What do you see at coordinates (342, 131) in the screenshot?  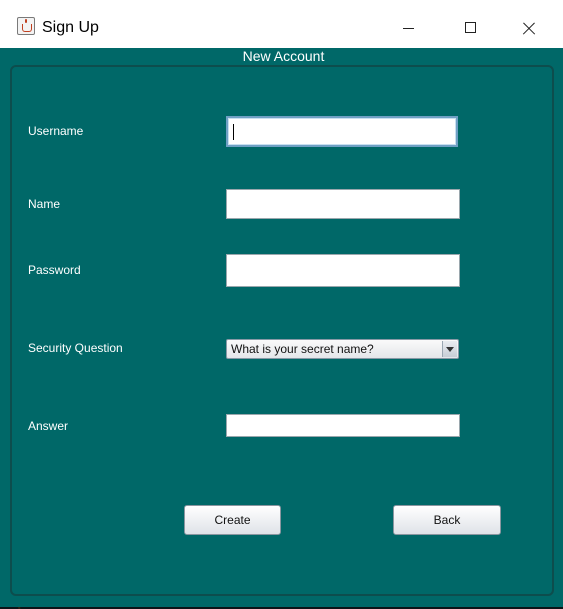 I see `username-field` at bounding box center [342, 131].